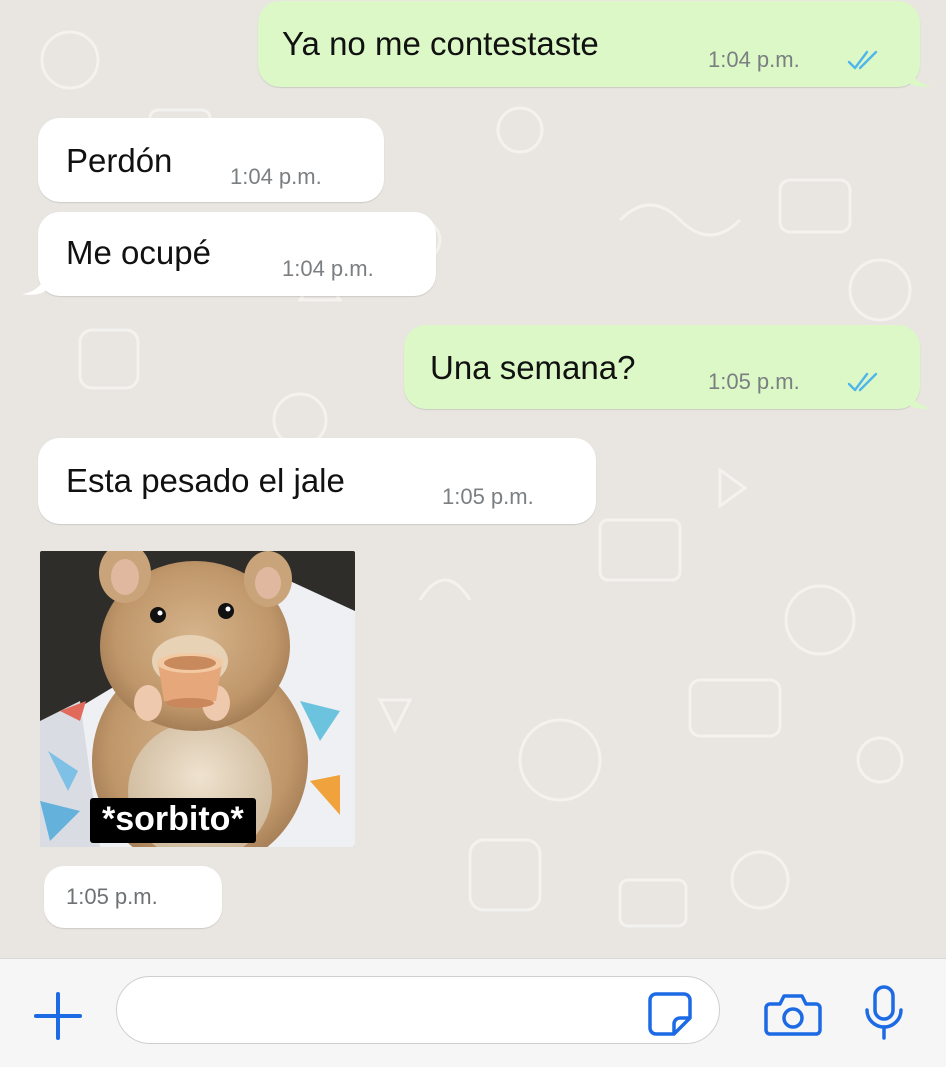 The height and width of the screenshot is (1067, 946). I want to click on message-bubble-incoming: Esta pesado el jale 1:05 p.m., so click(317, 481).